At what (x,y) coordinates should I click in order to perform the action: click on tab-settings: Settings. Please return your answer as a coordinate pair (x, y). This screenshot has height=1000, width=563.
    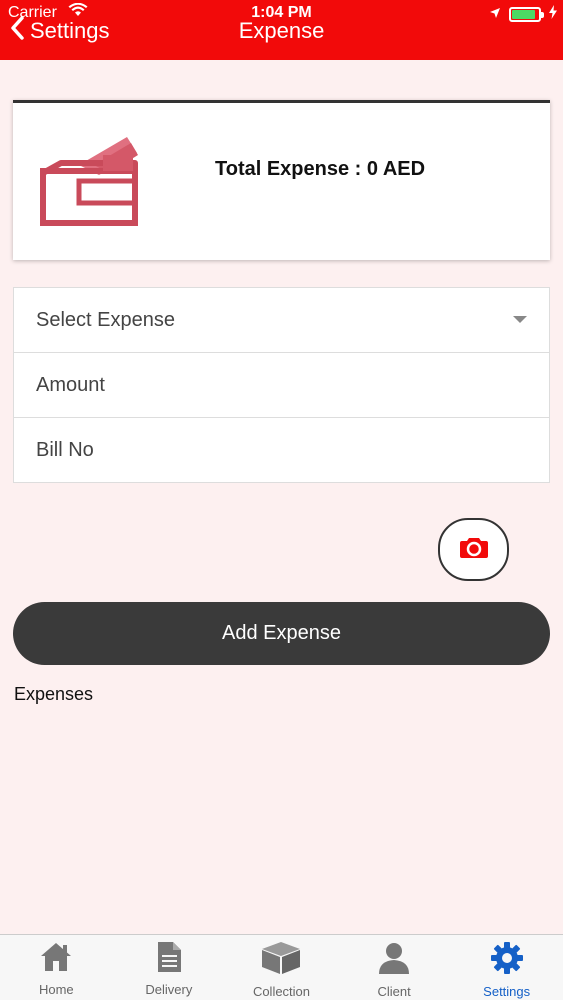
    Looking at the image, I should click on (506, 967).